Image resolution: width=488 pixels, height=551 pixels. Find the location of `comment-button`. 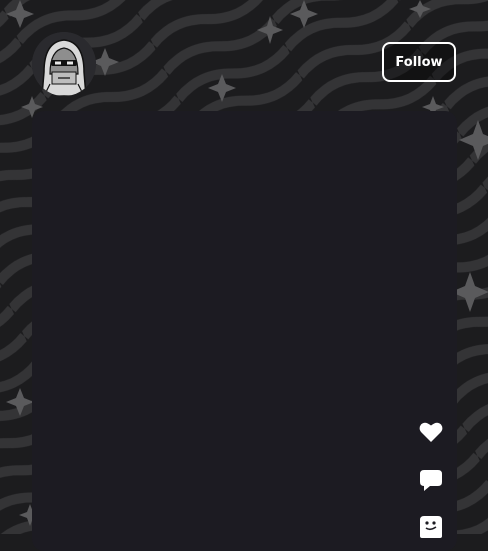

comment-button is located at coordinates (431, 480).